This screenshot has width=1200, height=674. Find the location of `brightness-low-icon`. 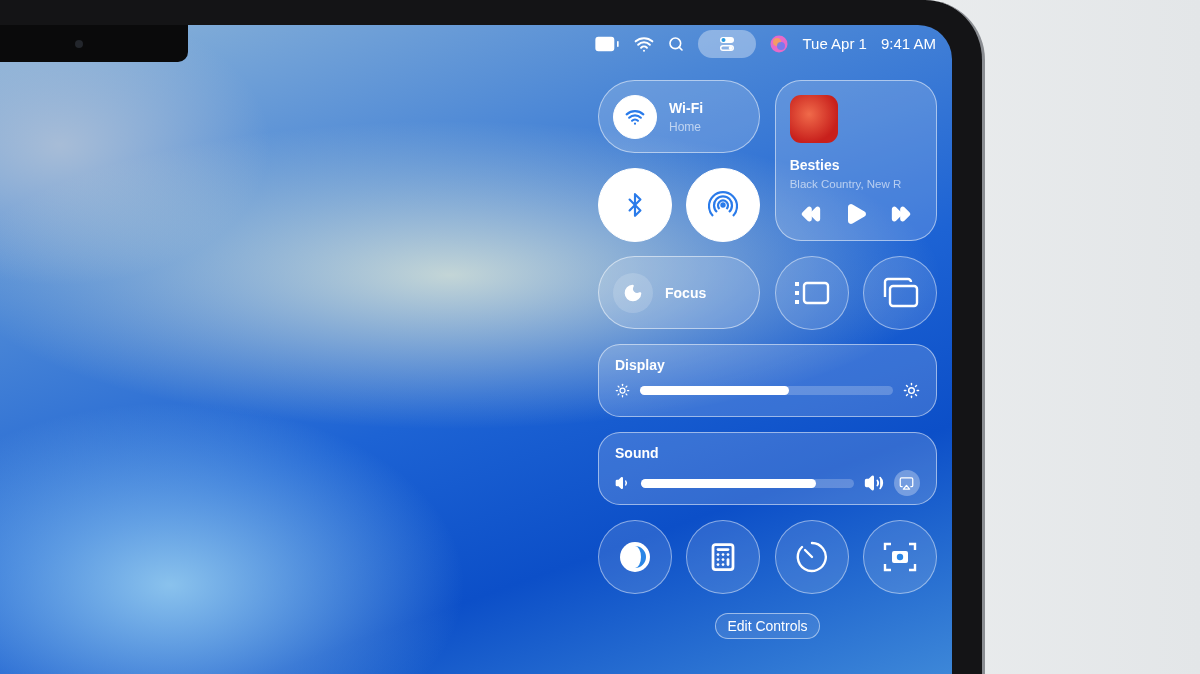

brightness-low-icon is located at coordinates (622, 390).